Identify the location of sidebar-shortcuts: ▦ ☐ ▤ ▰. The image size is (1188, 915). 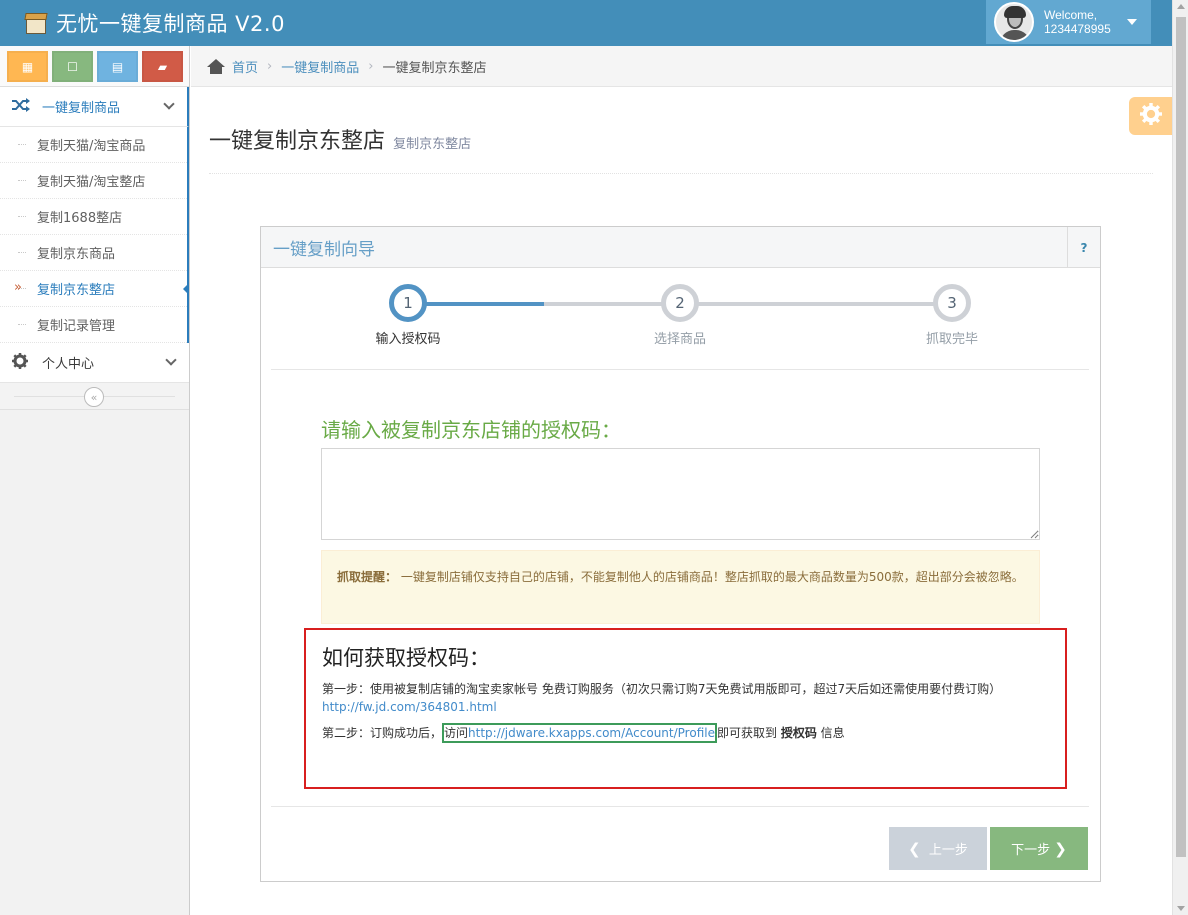
(94, 66).